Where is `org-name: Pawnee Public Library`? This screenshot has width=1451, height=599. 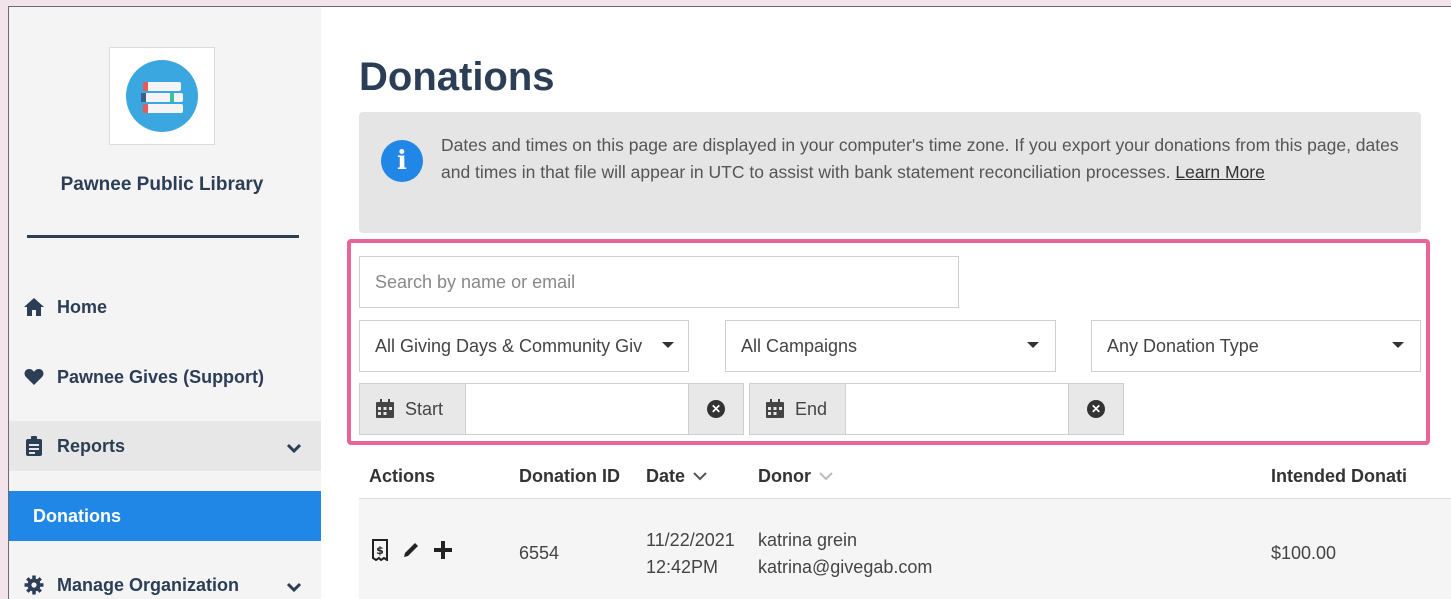 org-name: Pawnee Public Library is located at coordinates (162, 184).